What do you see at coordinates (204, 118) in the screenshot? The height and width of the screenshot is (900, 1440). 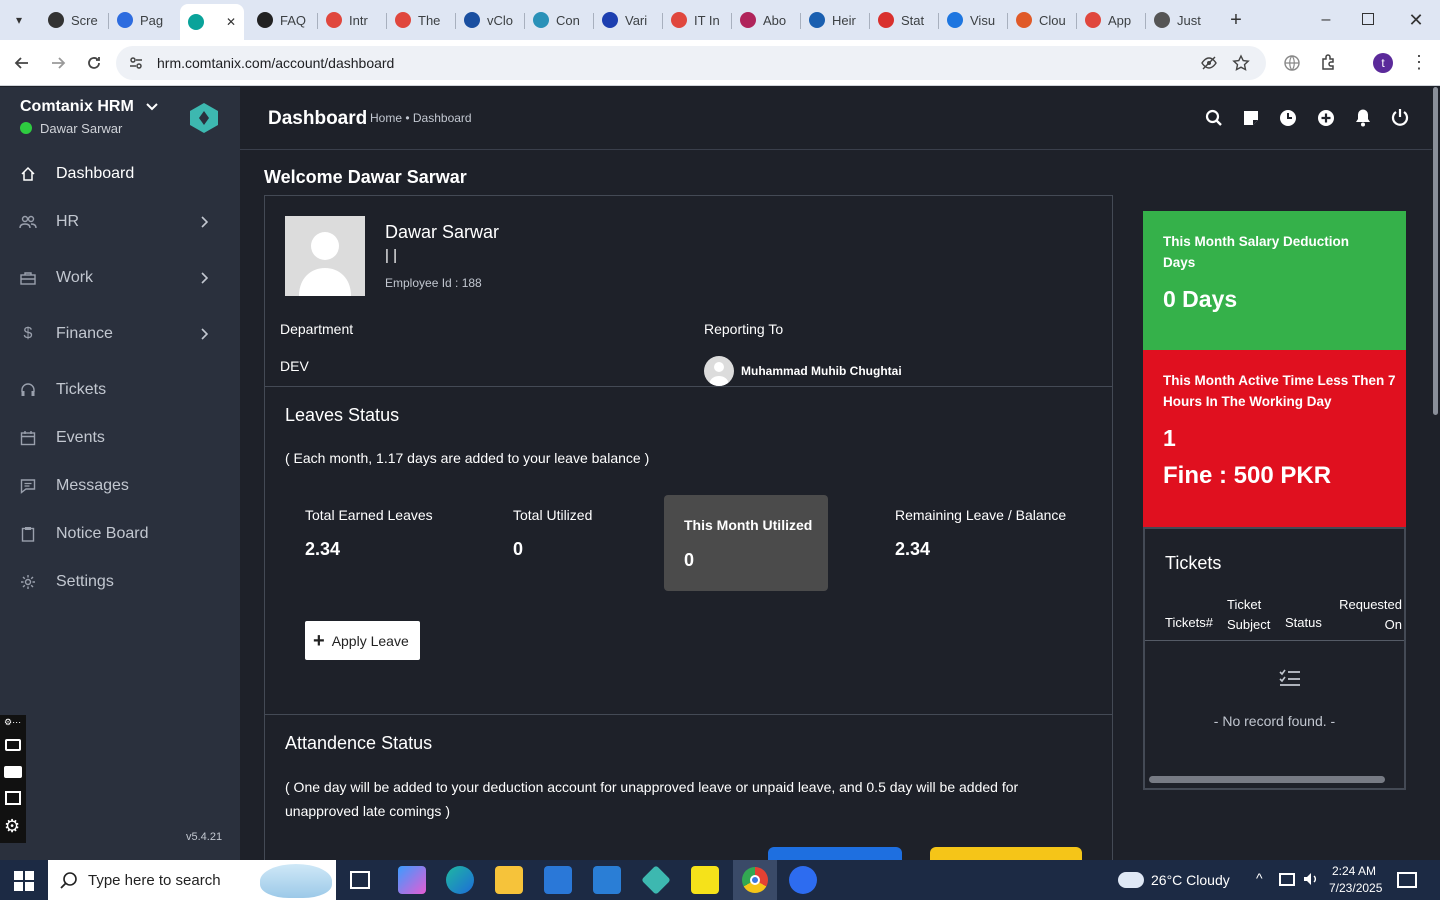 I see `brand-logo-icon` at bounding box center [204, 118].